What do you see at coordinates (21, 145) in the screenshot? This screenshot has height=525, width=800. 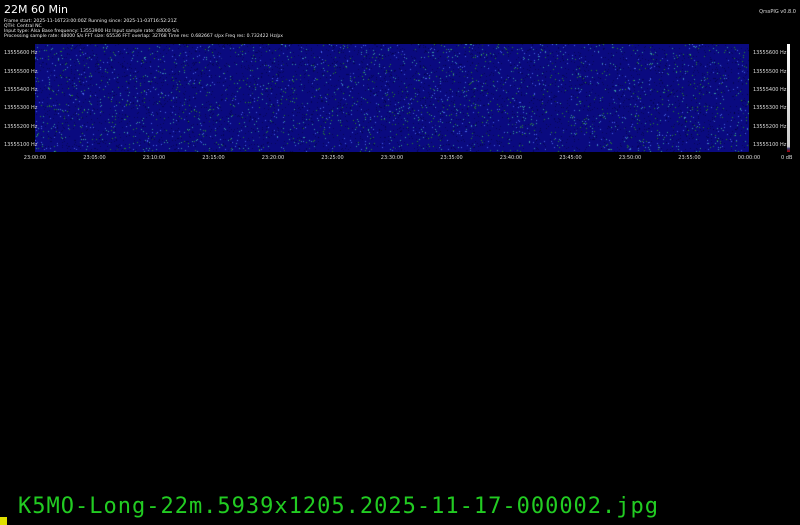 I see `freq-label-left: 13555100 Hz` at bounding box center [21, 145].